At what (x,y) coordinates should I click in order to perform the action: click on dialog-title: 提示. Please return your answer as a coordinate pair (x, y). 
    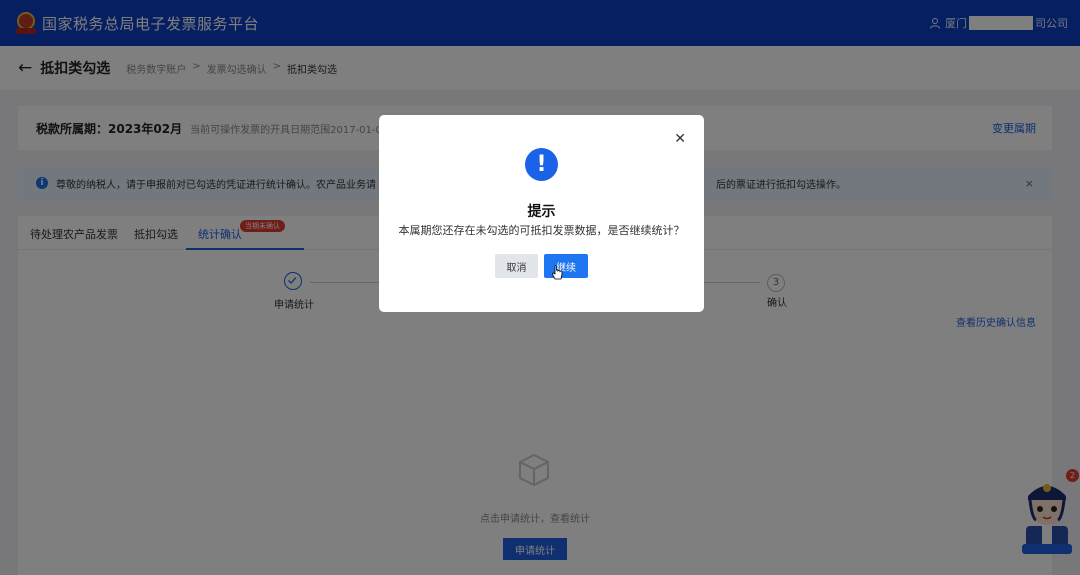
    Looking at the image, I should click on (541, 212).